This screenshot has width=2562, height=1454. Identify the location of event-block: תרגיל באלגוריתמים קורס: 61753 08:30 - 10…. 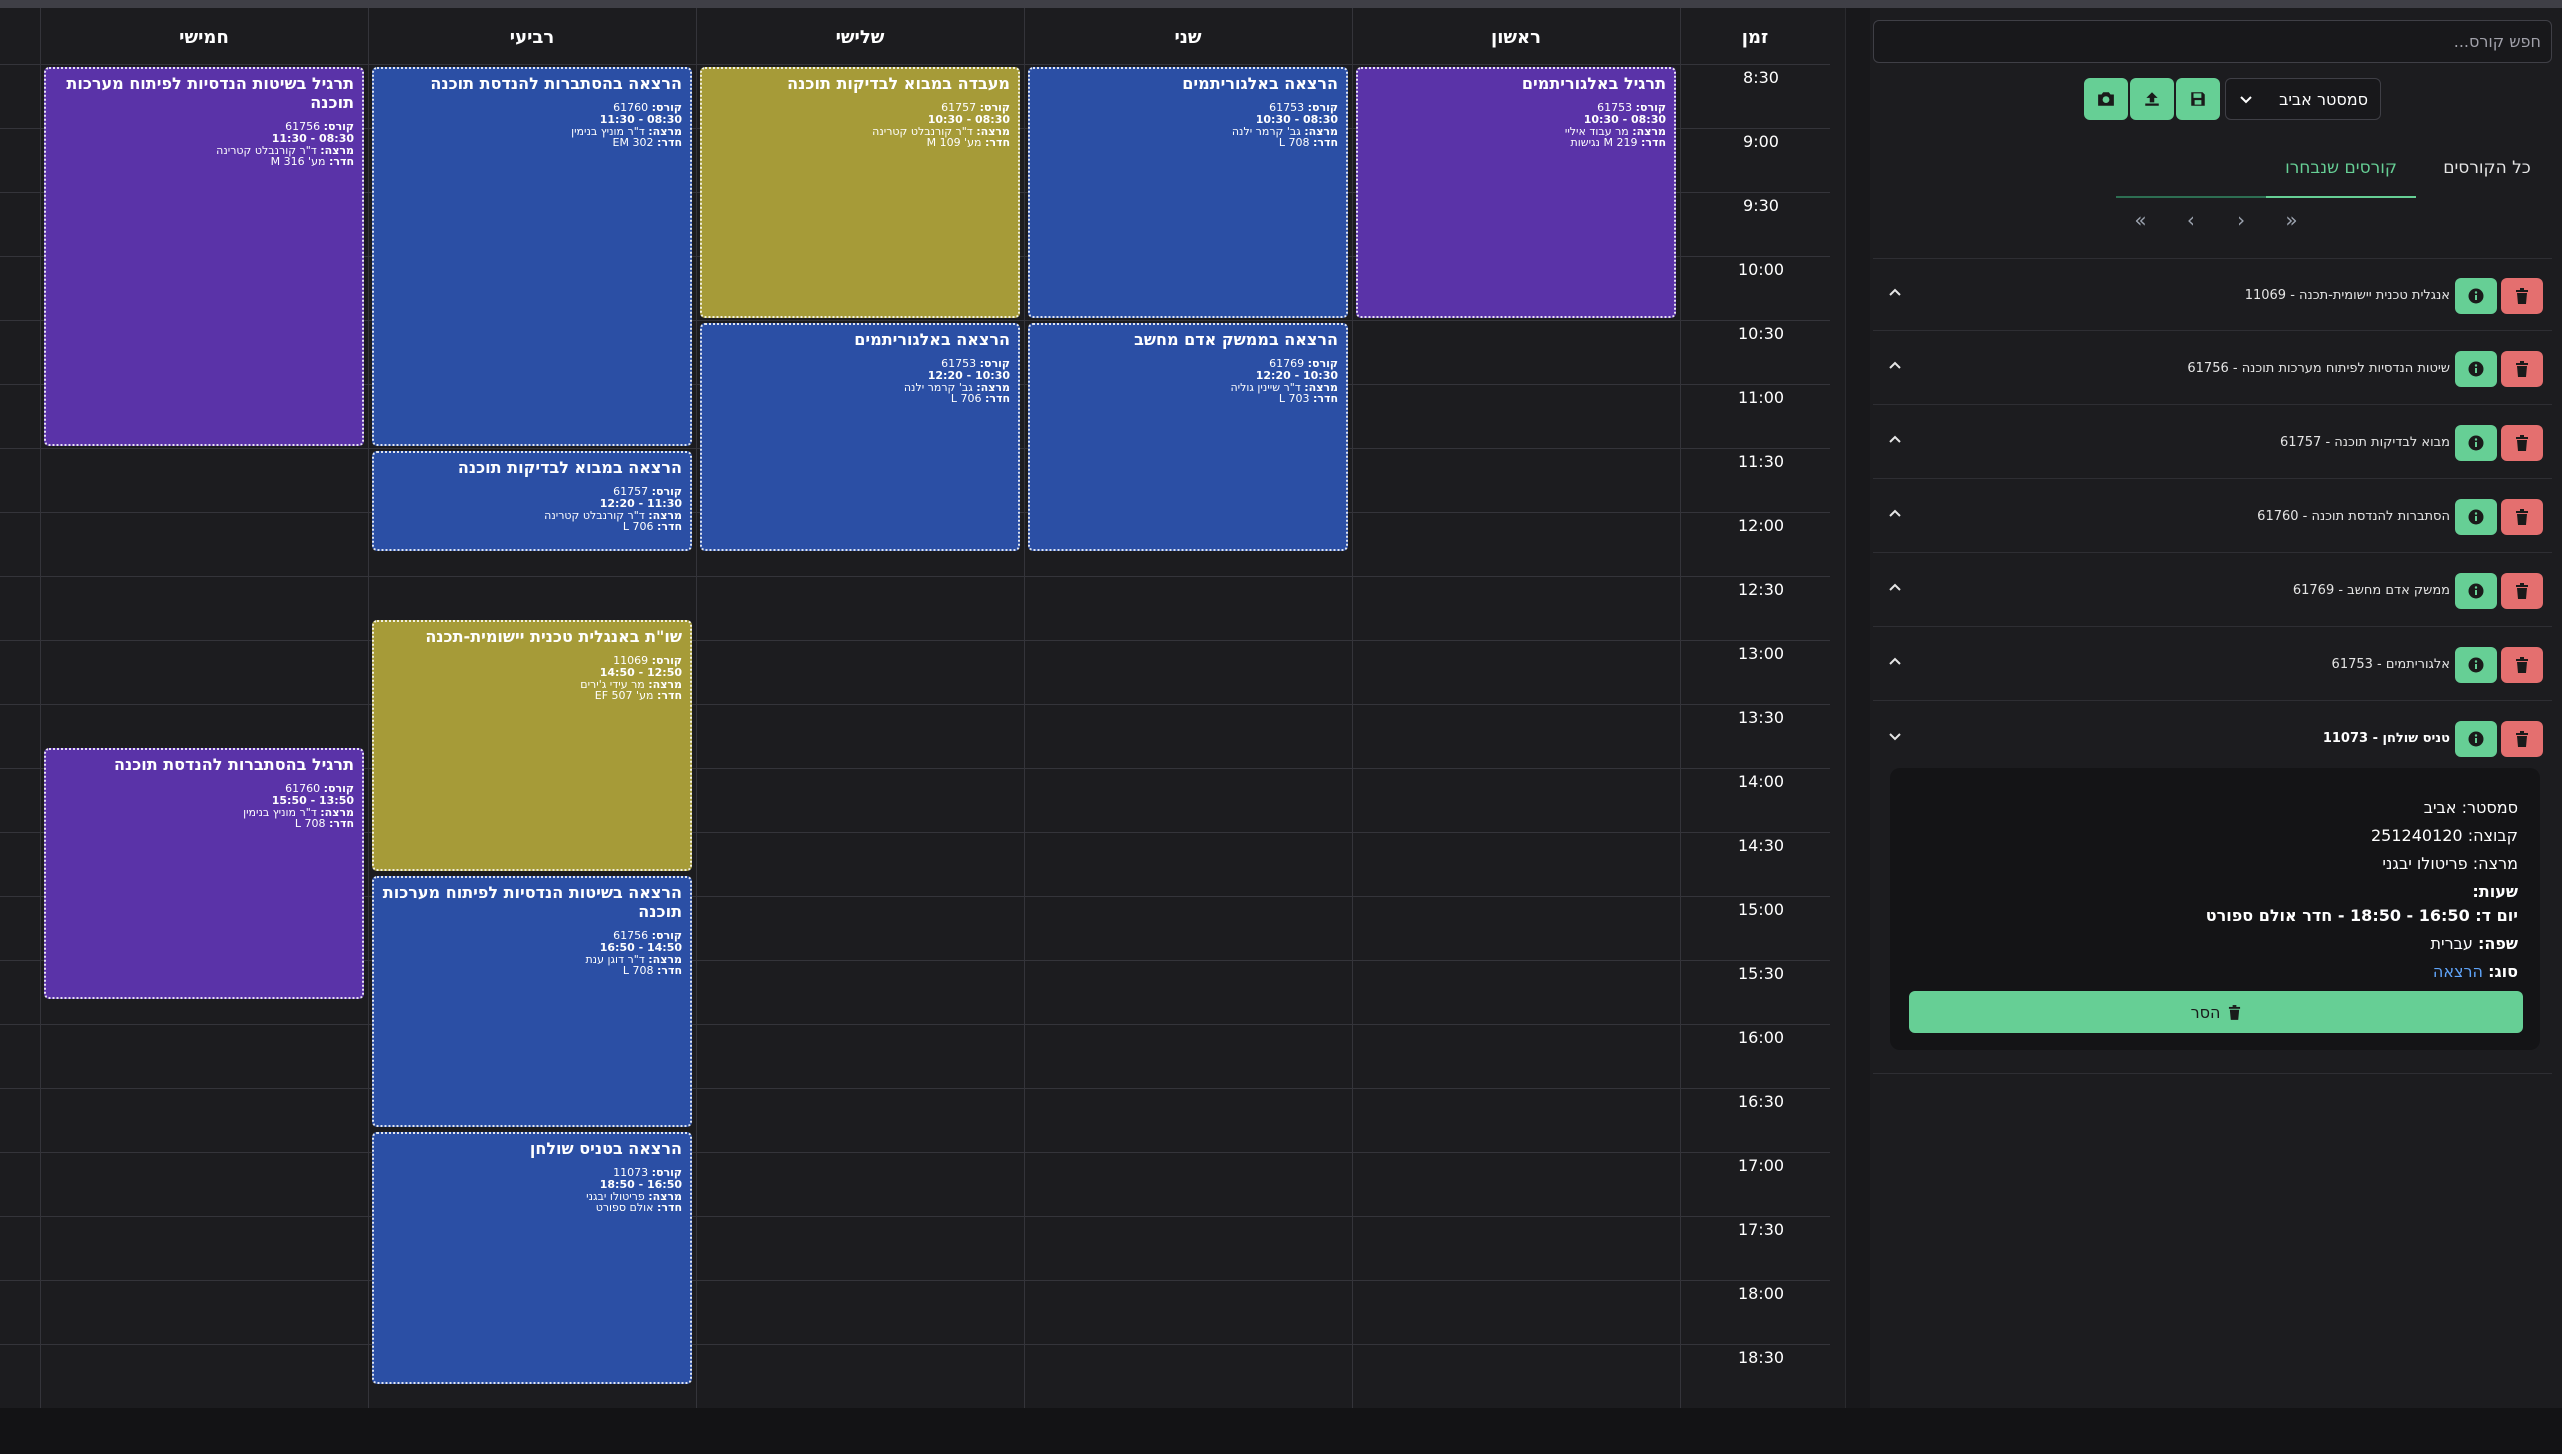
(1516, 192).